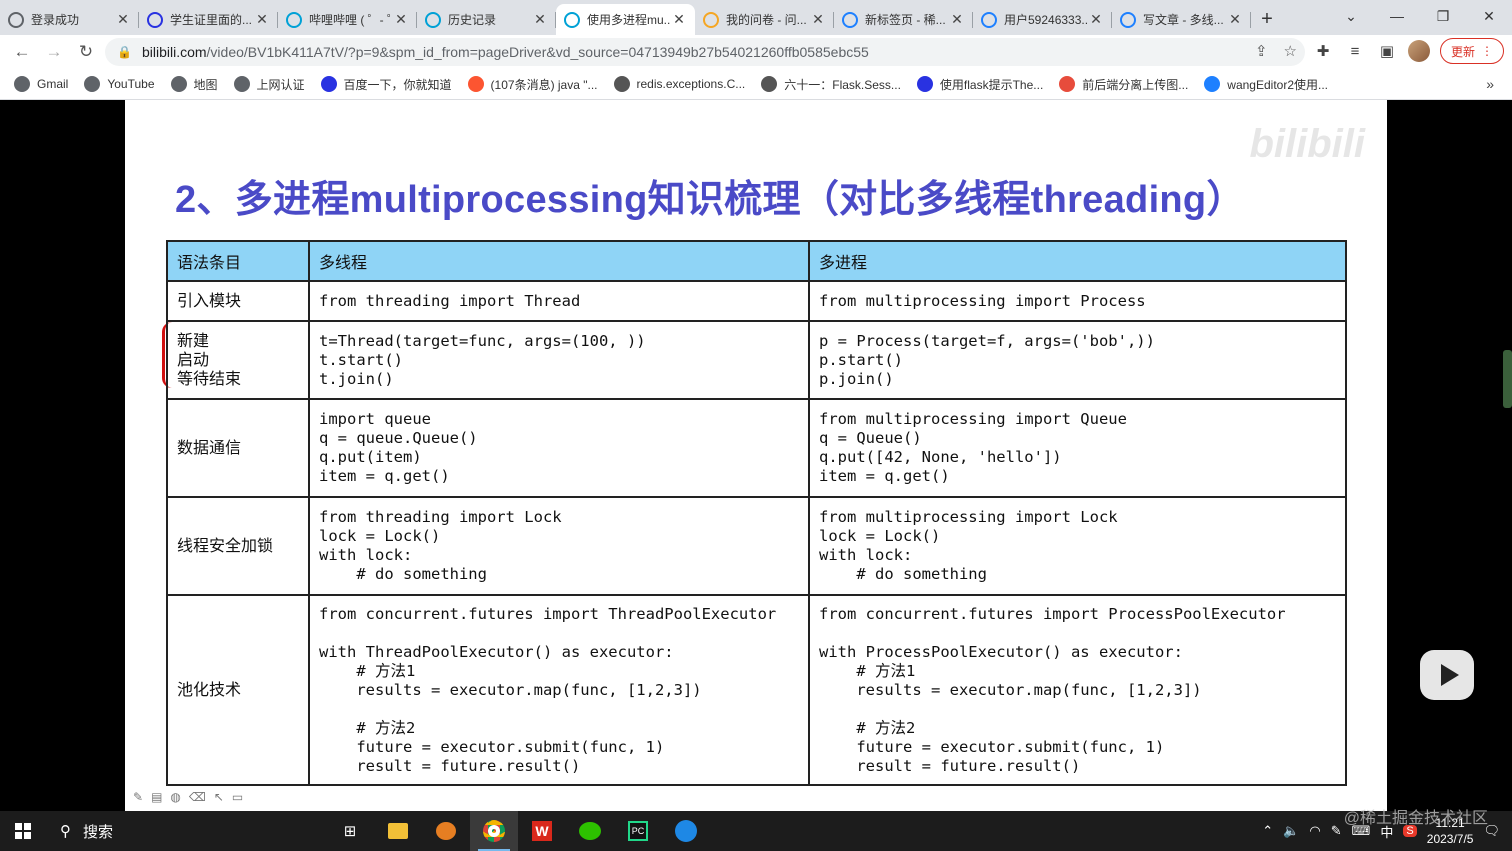 This screenshot has width=1512, height=851. I want to click on row-label: 引入模块, so click(238, 301).